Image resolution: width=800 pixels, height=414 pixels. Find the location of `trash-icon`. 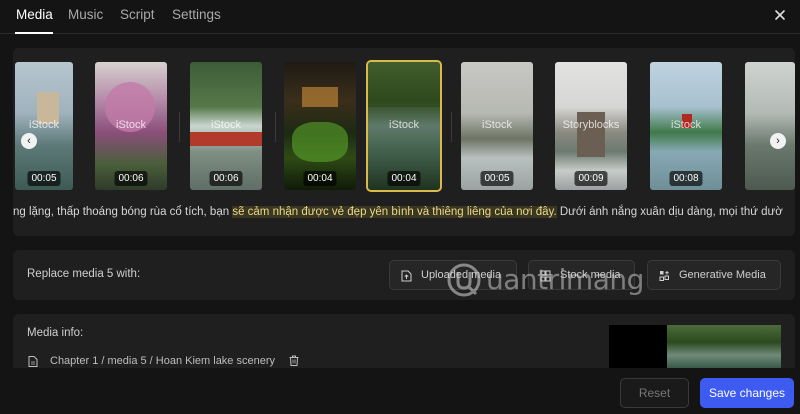

trash-icon is located at coordinates (294, 360).